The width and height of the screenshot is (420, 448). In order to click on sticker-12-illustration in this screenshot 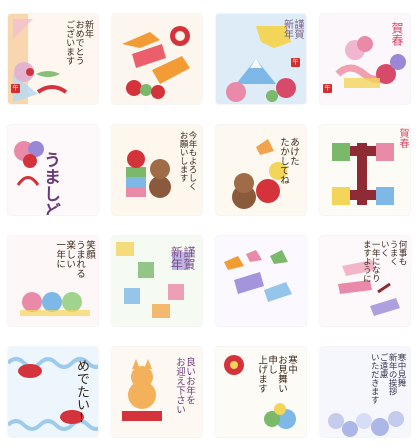, I will do `click(365, 281)`.